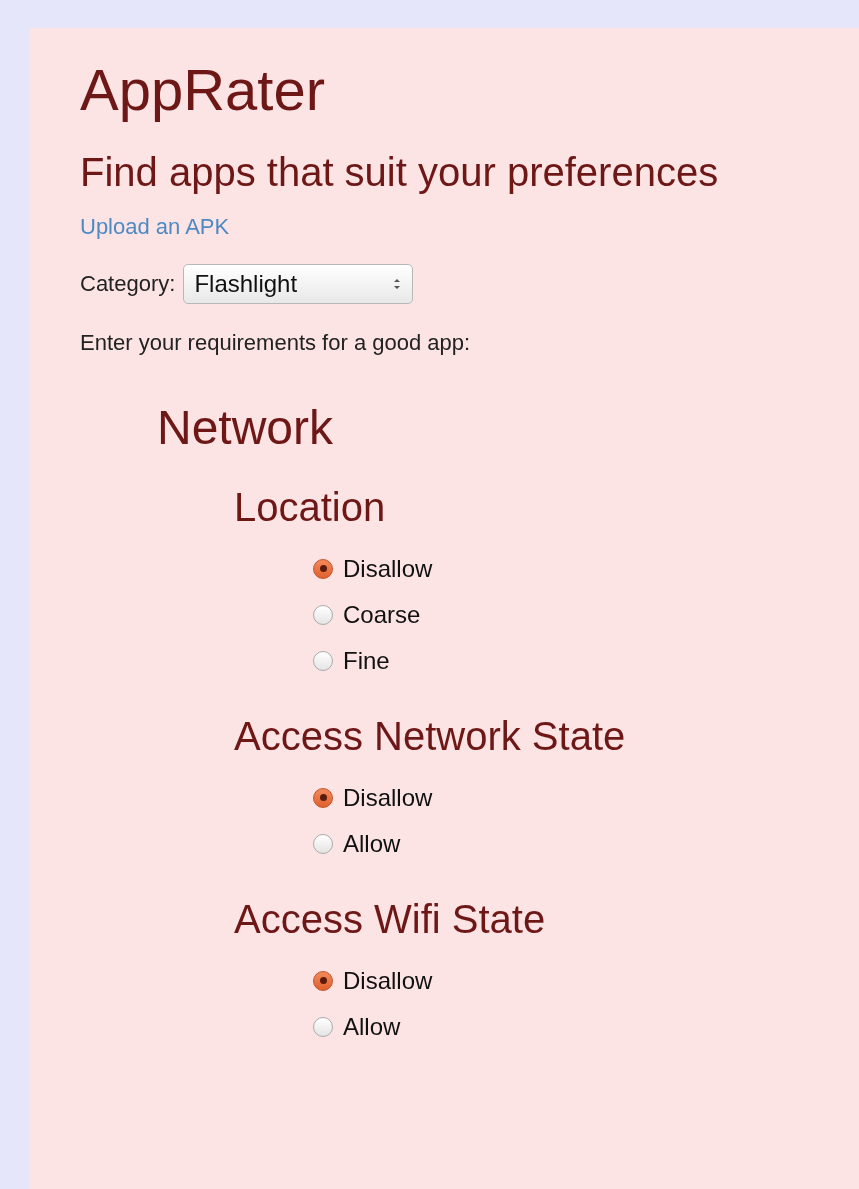  What do you see at coordinates (246, 427) in the screenshot?
I see `section-heading: Network` at bounding box center [246, 427].